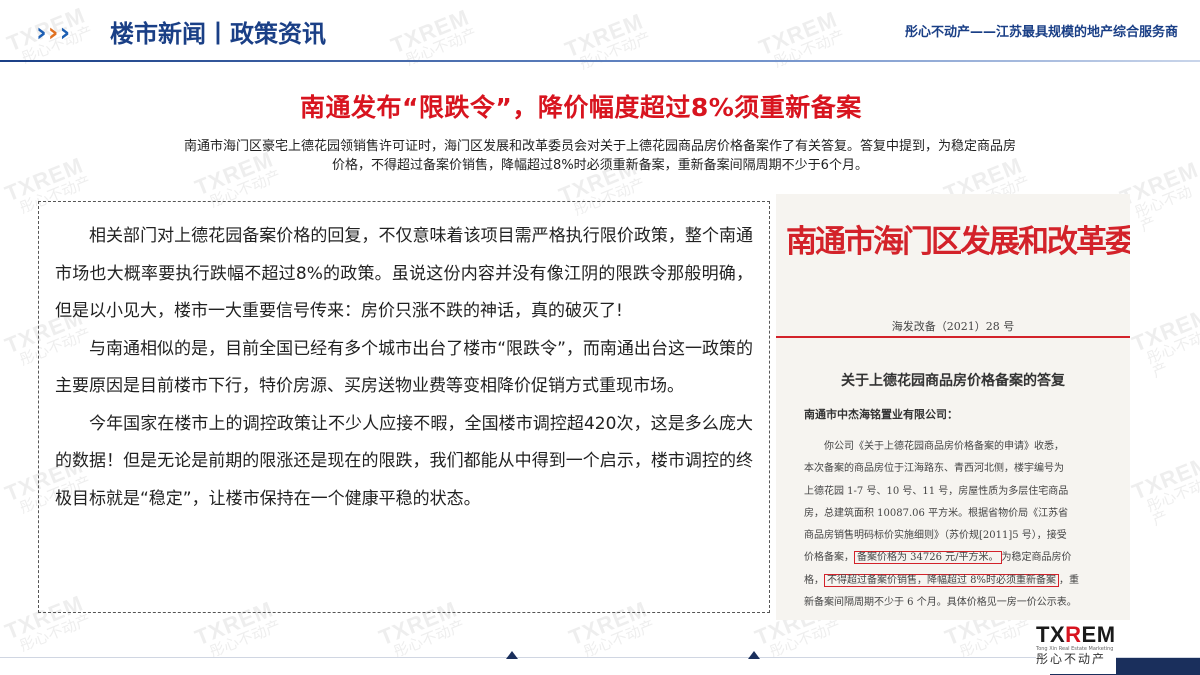 The image size is (1200, 675). I want to click on document-issuer: 南通市海门区发展和改革委员会, so click(958, 242).